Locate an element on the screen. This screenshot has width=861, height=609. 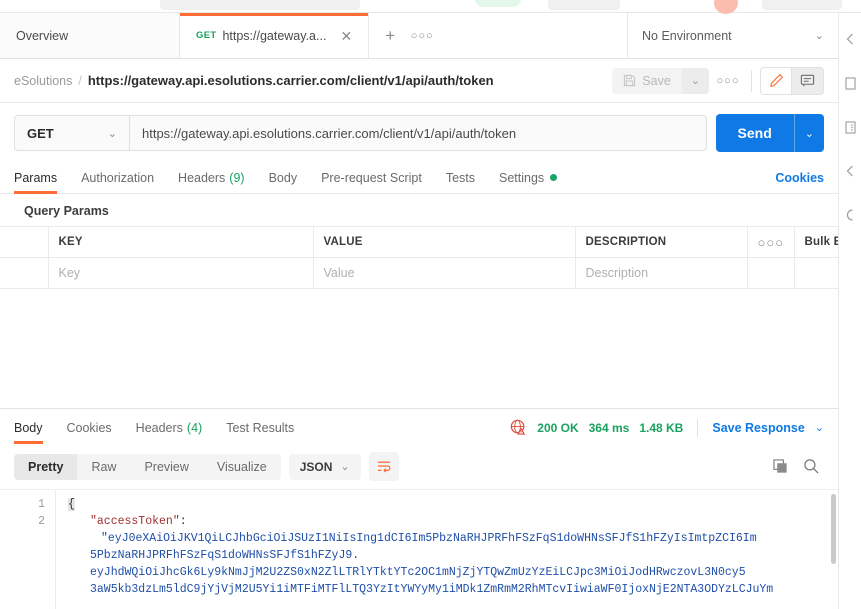
table-row: Key Value Description is located at coordinates (430, 273).